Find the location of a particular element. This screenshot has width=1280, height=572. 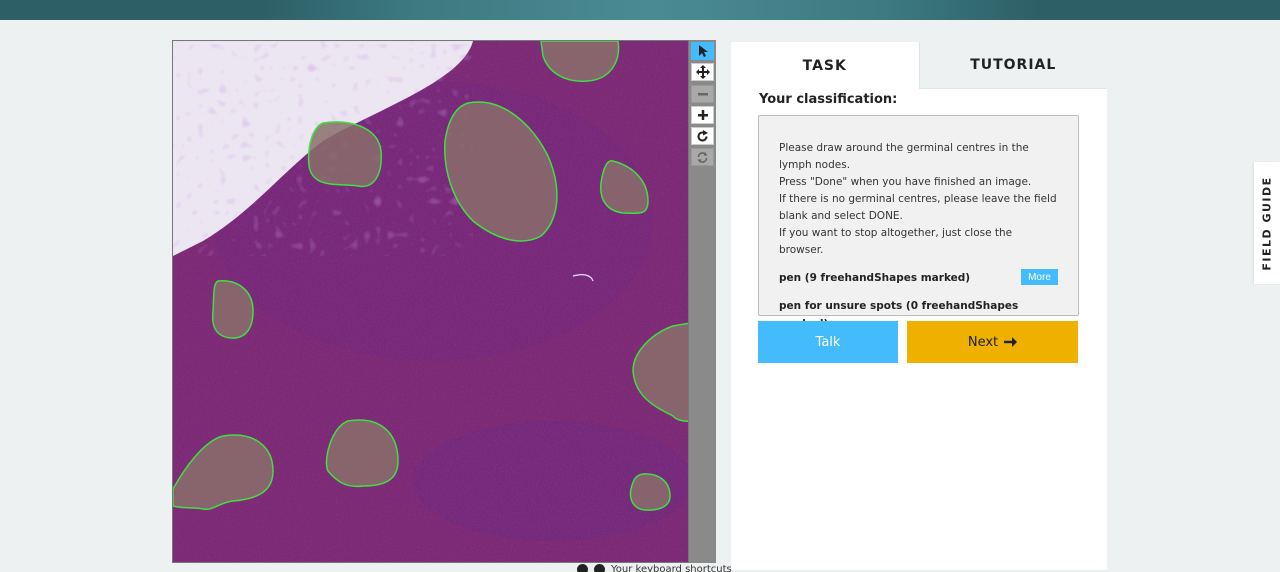

talk-button-label: Talk is located at coordinates (828, 342).